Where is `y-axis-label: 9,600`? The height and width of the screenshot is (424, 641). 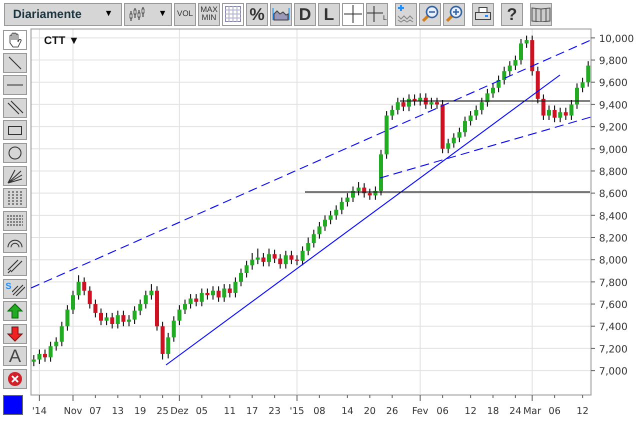 y-axis-label: 9,600 is located at coordinates (613, 84).